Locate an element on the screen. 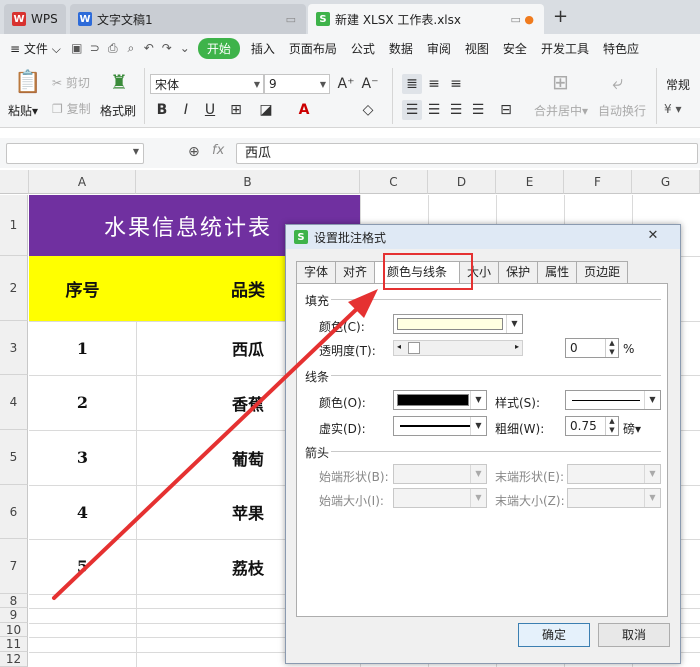 This screenshot has width=700, height=667. begin-size-select: ▼ is located at coordinates (440, 498).